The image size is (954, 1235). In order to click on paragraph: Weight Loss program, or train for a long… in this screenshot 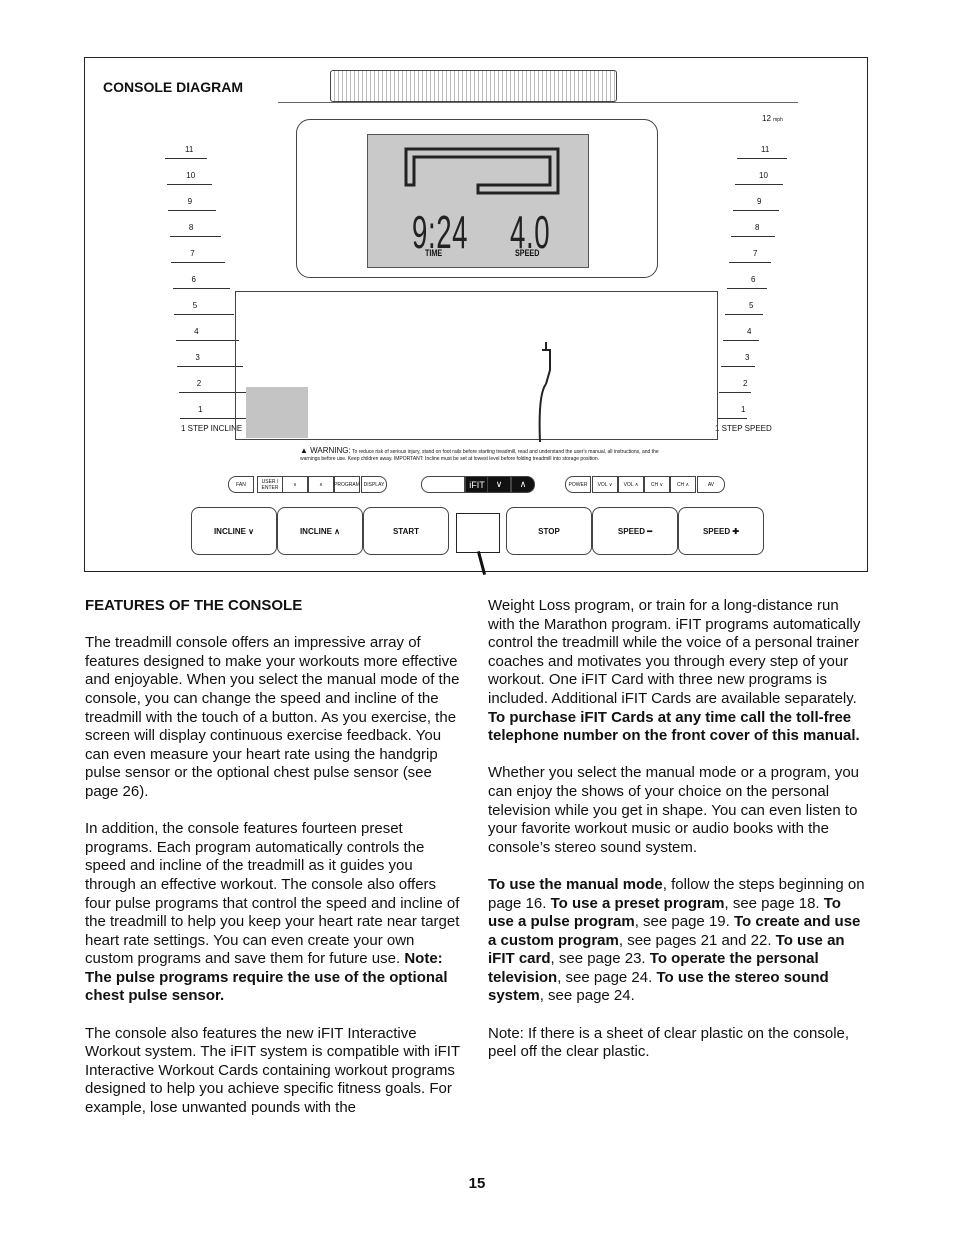, I will do `click(678, 671)`.